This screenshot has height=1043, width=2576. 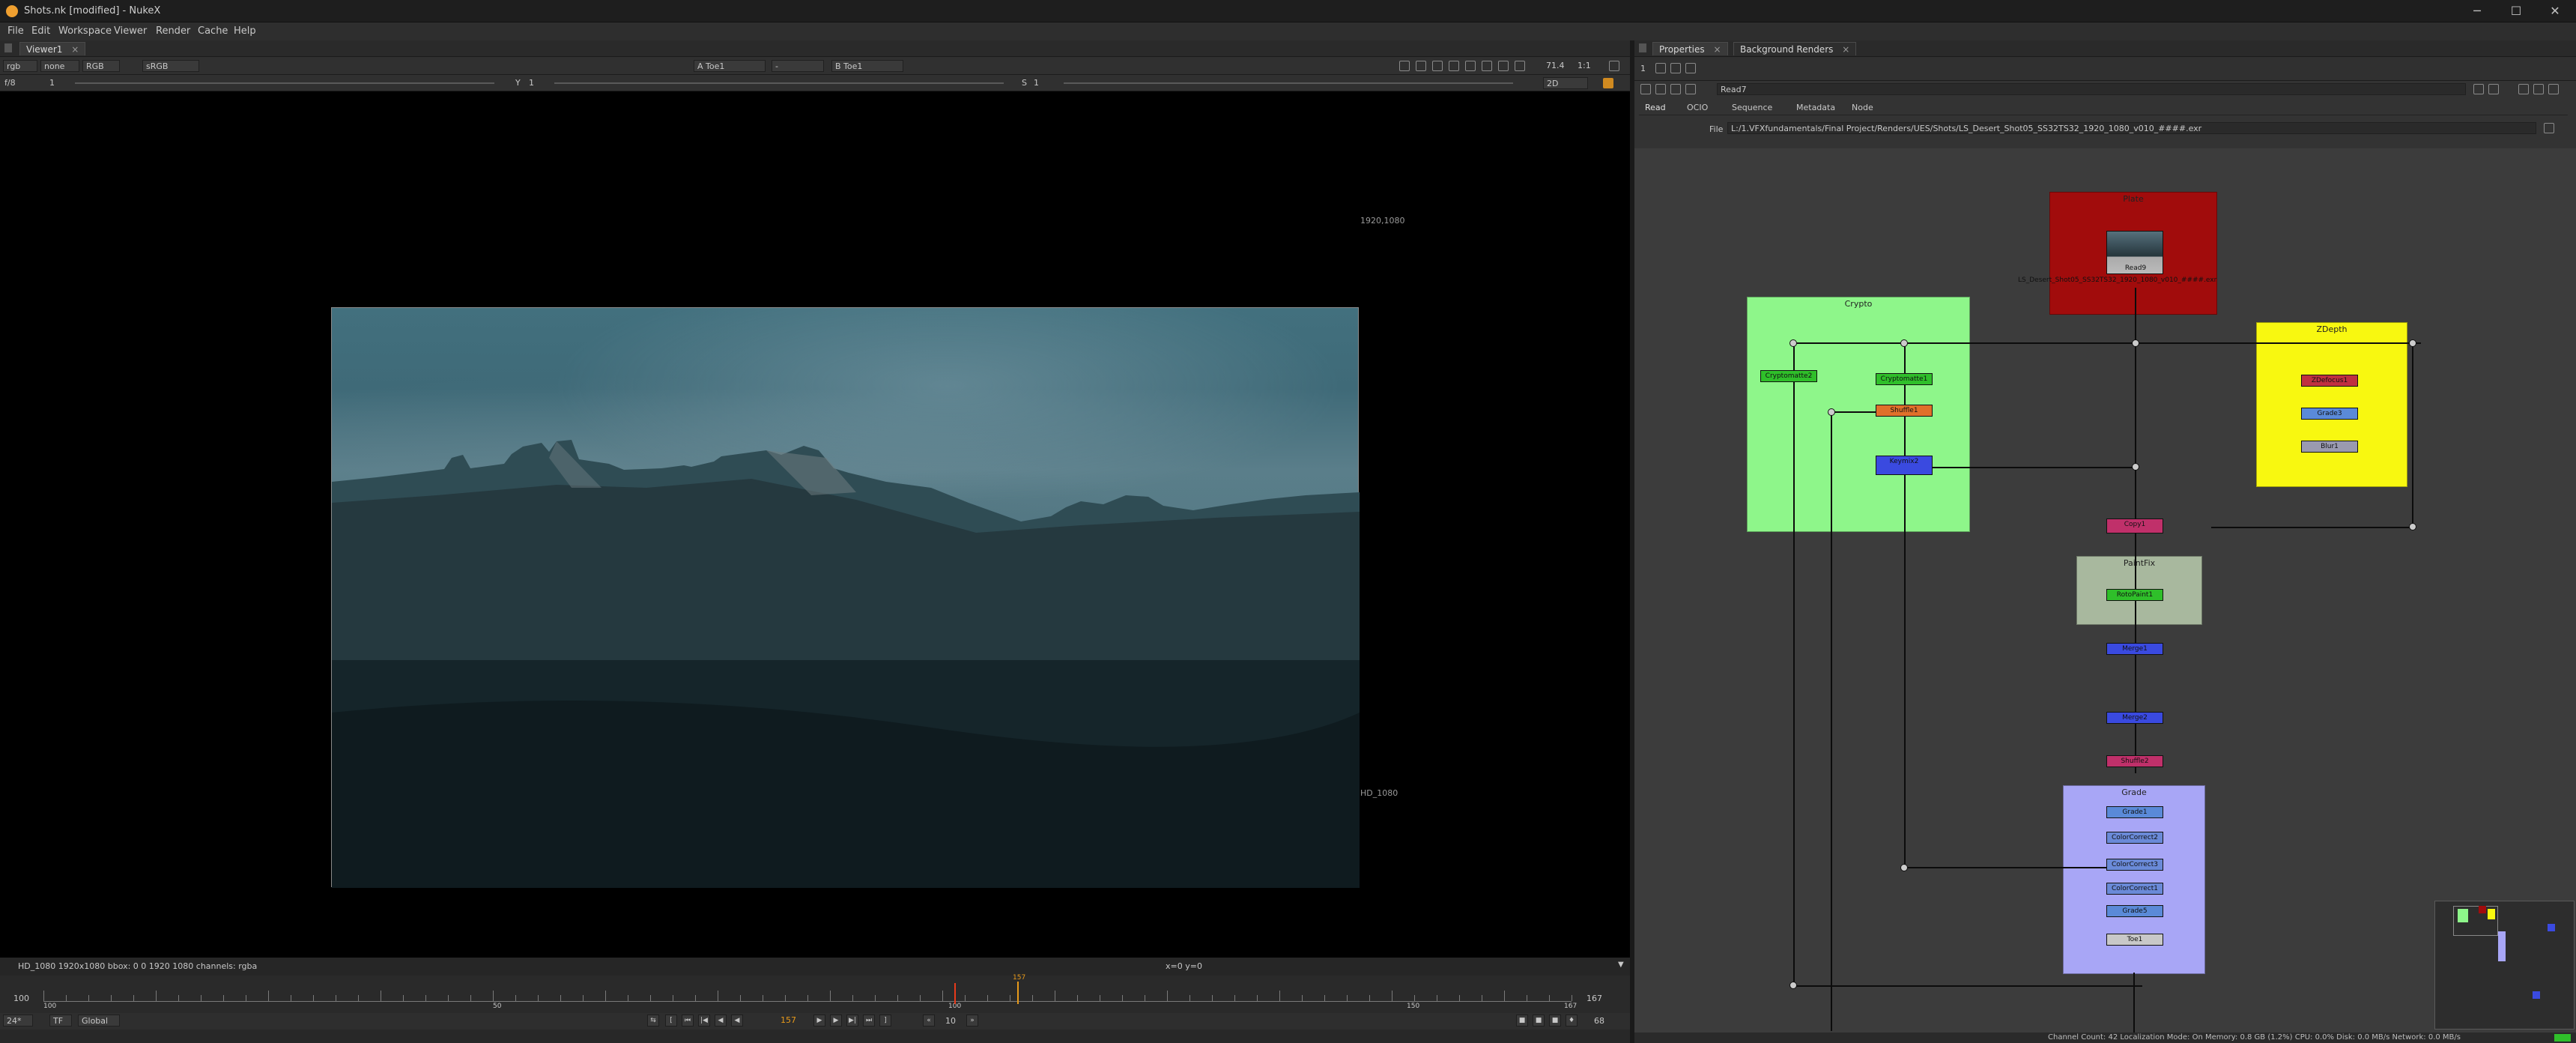 I want to click on node-grade3: Grade3, so click(x=2329, y=414).